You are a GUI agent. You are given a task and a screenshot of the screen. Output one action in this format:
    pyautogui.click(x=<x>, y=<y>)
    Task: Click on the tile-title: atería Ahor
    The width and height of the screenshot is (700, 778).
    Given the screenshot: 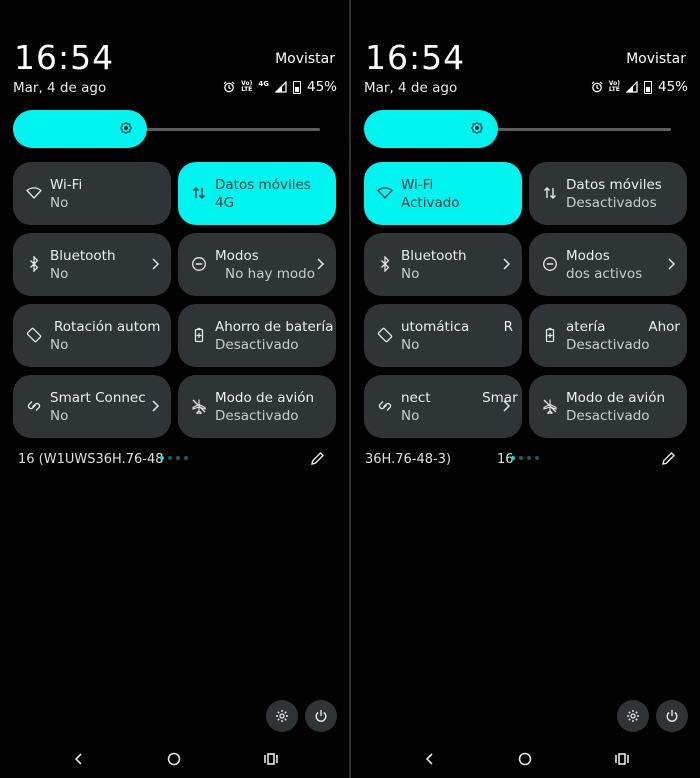 What is the action you would take?
    pyautogui.click(x=623, y=327)
    